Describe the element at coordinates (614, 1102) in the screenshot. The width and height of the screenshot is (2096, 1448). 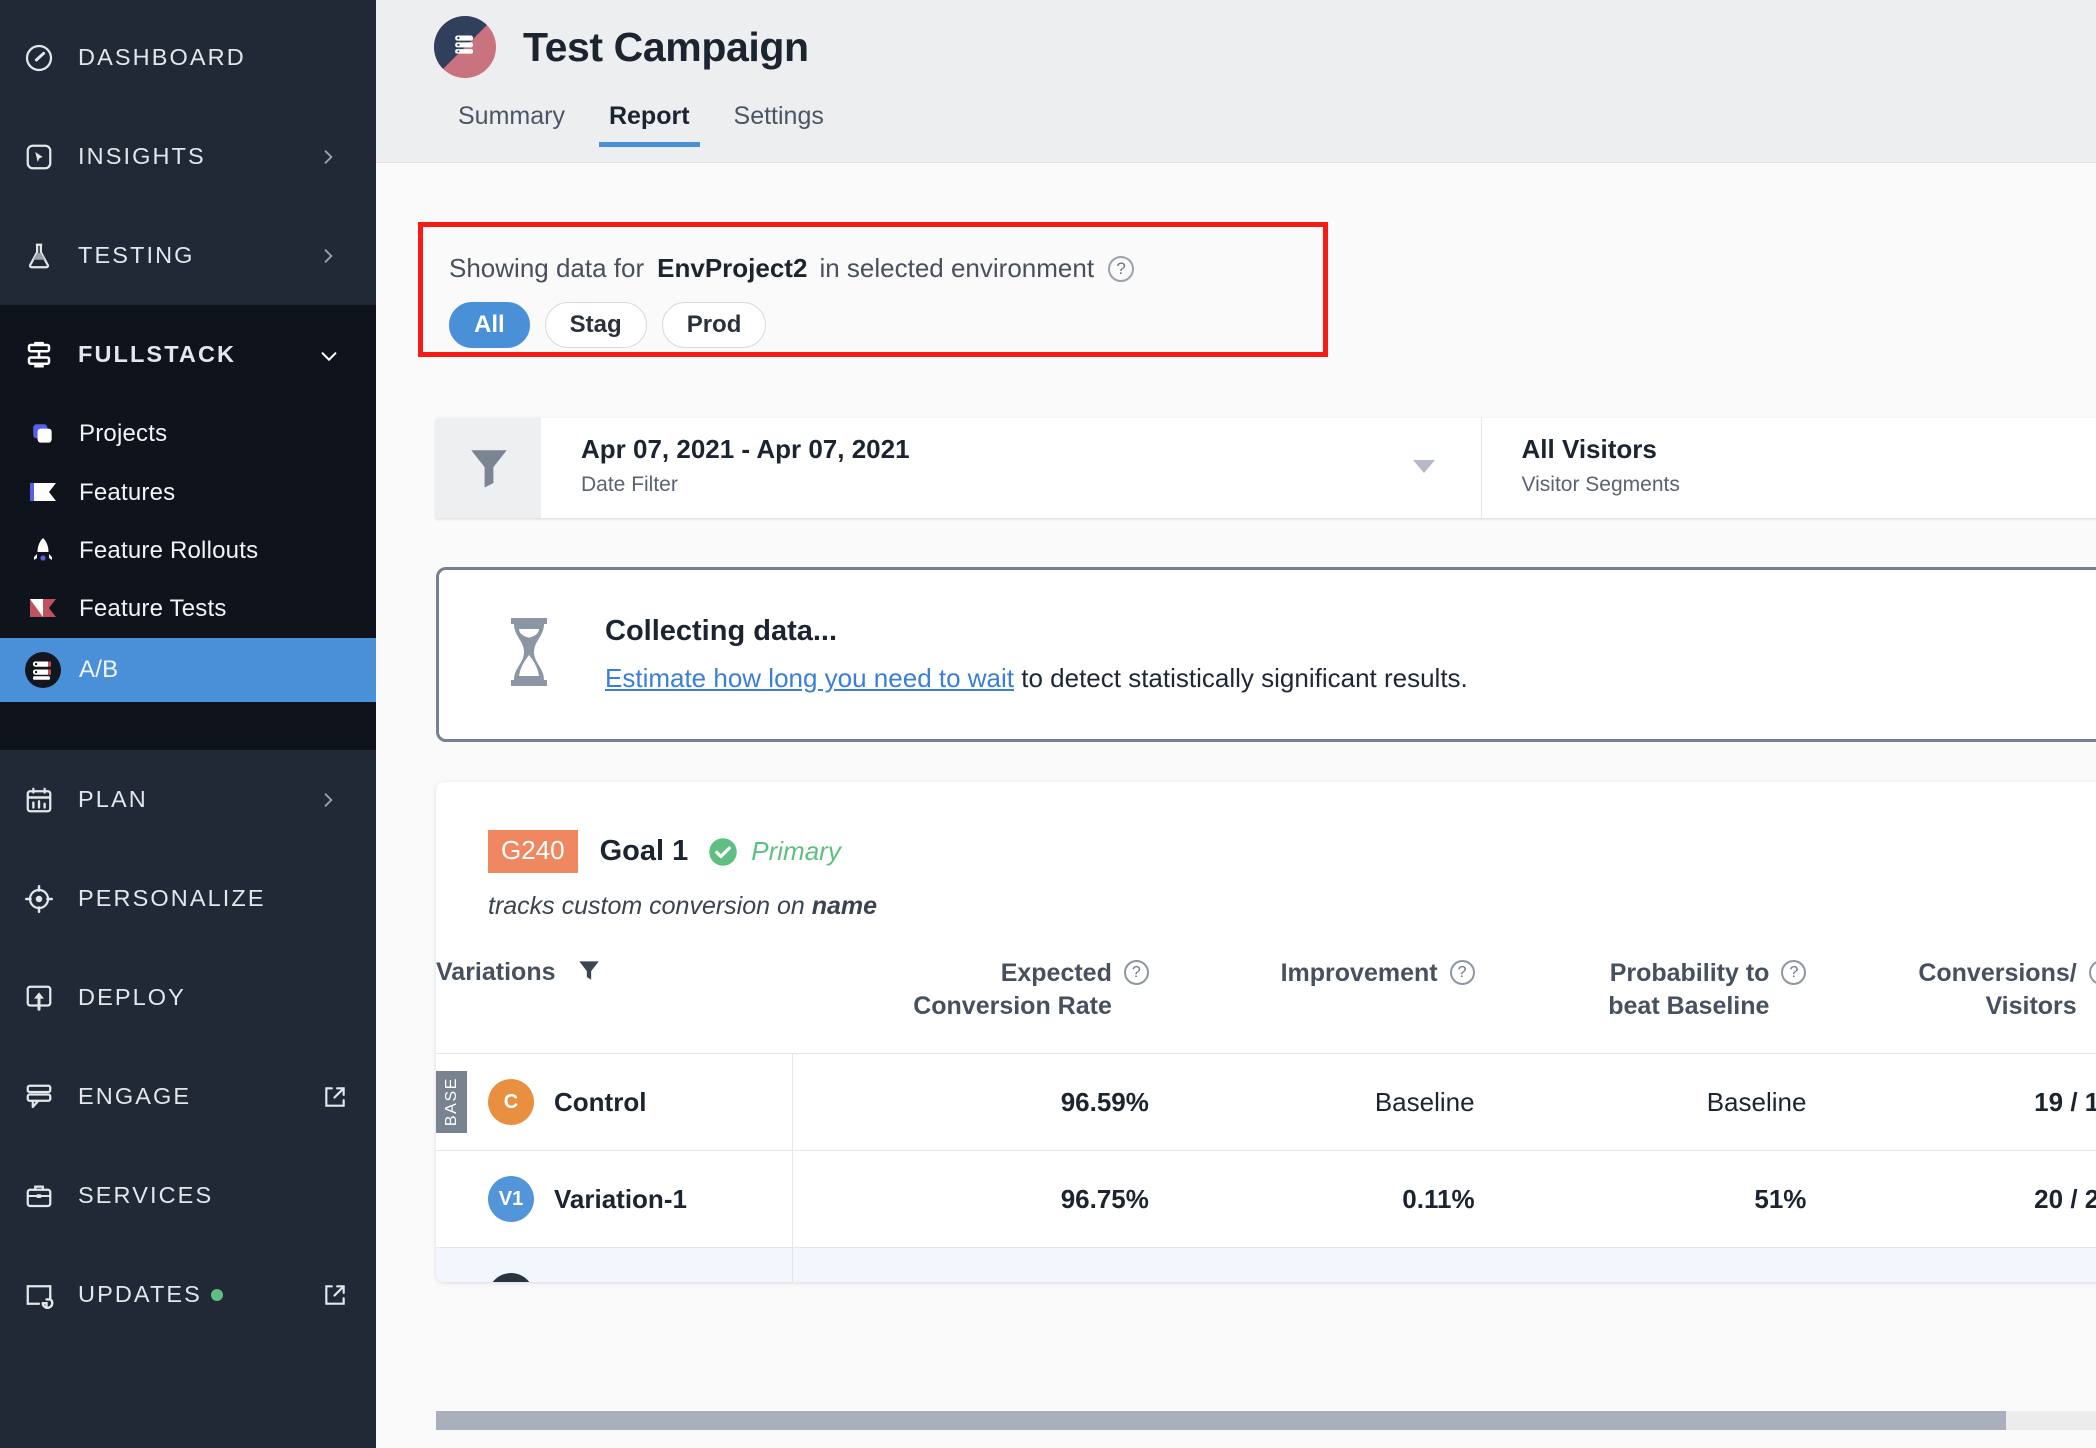
I see `cell-variation: BASE C Control` at that location.